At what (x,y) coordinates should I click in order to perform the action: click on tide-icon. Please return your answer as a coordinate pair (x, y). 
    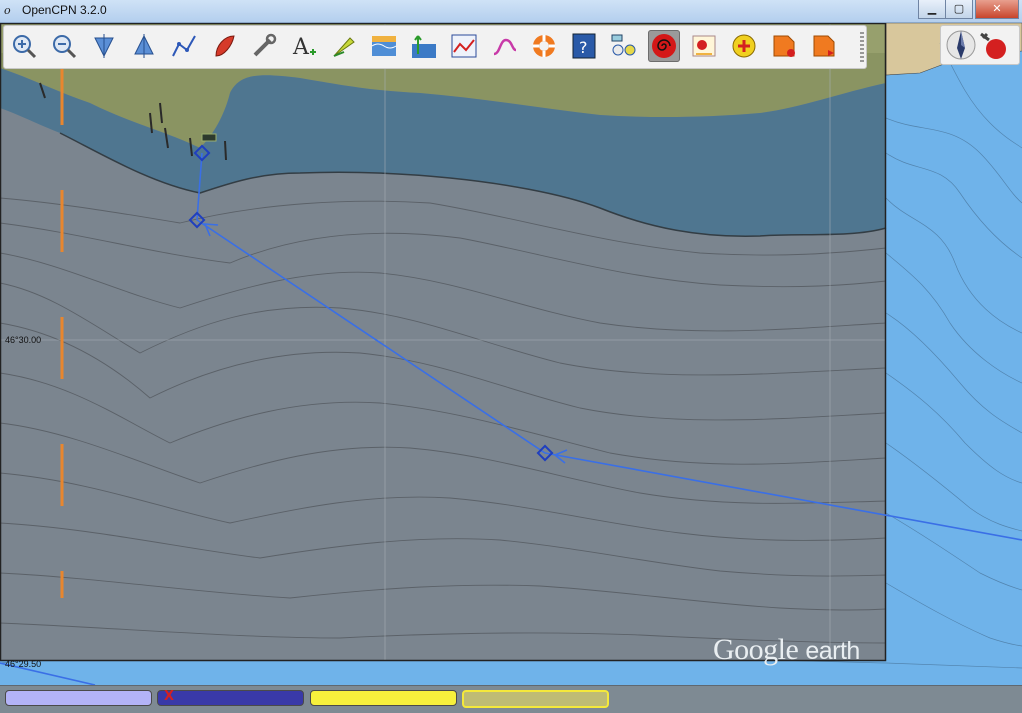
    Looking at the image, I should click on (384, 46).